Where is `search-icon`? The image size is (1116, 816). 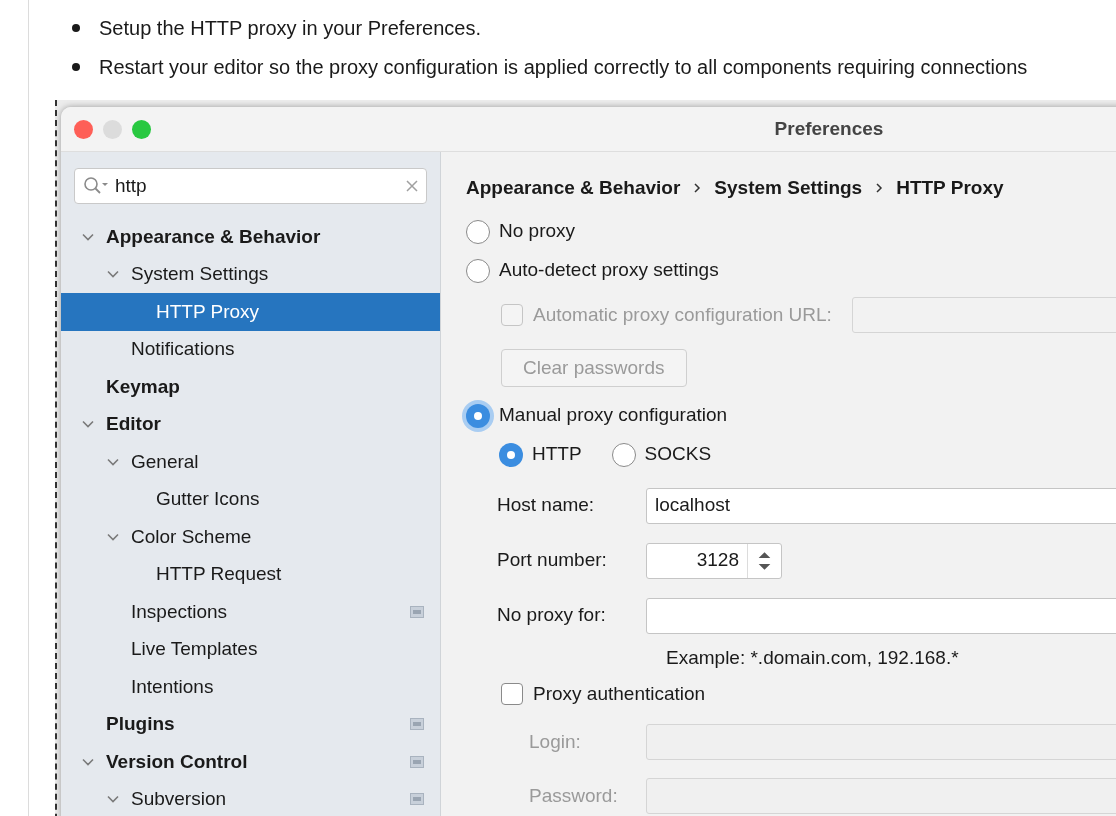 search-icon is located at coordinates (96, 186).